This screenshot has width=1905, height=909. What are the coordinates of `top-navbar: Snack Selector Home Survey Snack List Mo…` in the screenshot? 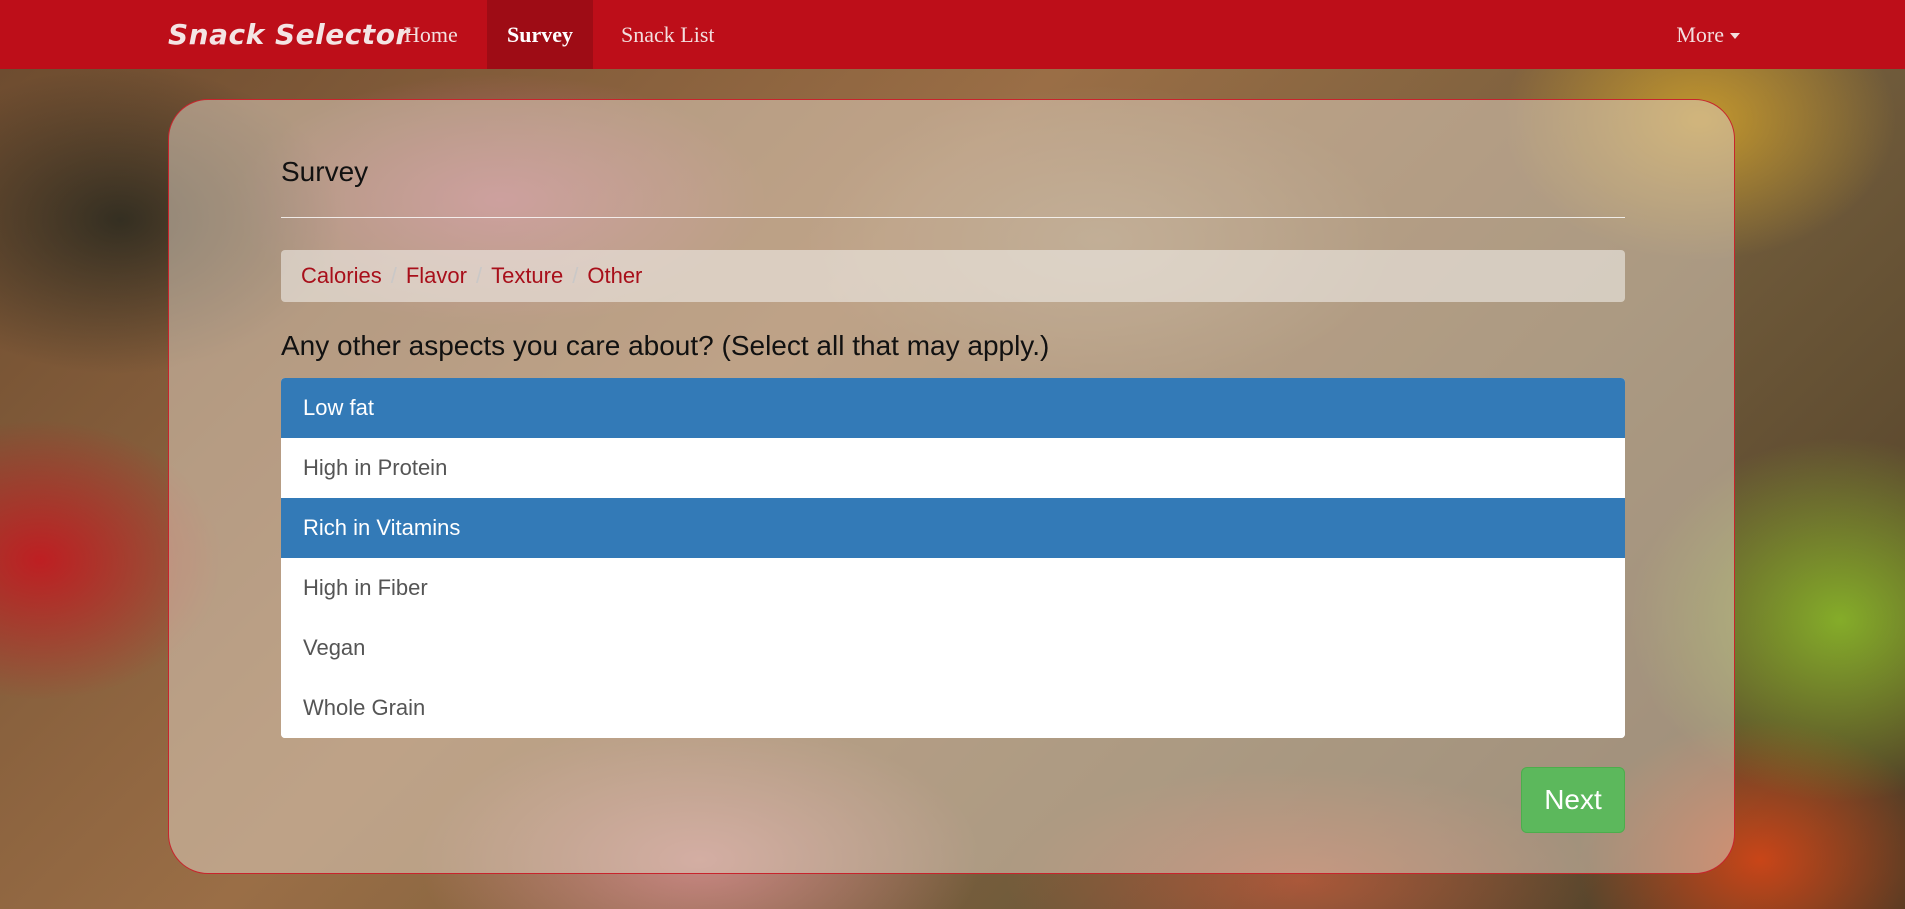 It's located at (952, 34).